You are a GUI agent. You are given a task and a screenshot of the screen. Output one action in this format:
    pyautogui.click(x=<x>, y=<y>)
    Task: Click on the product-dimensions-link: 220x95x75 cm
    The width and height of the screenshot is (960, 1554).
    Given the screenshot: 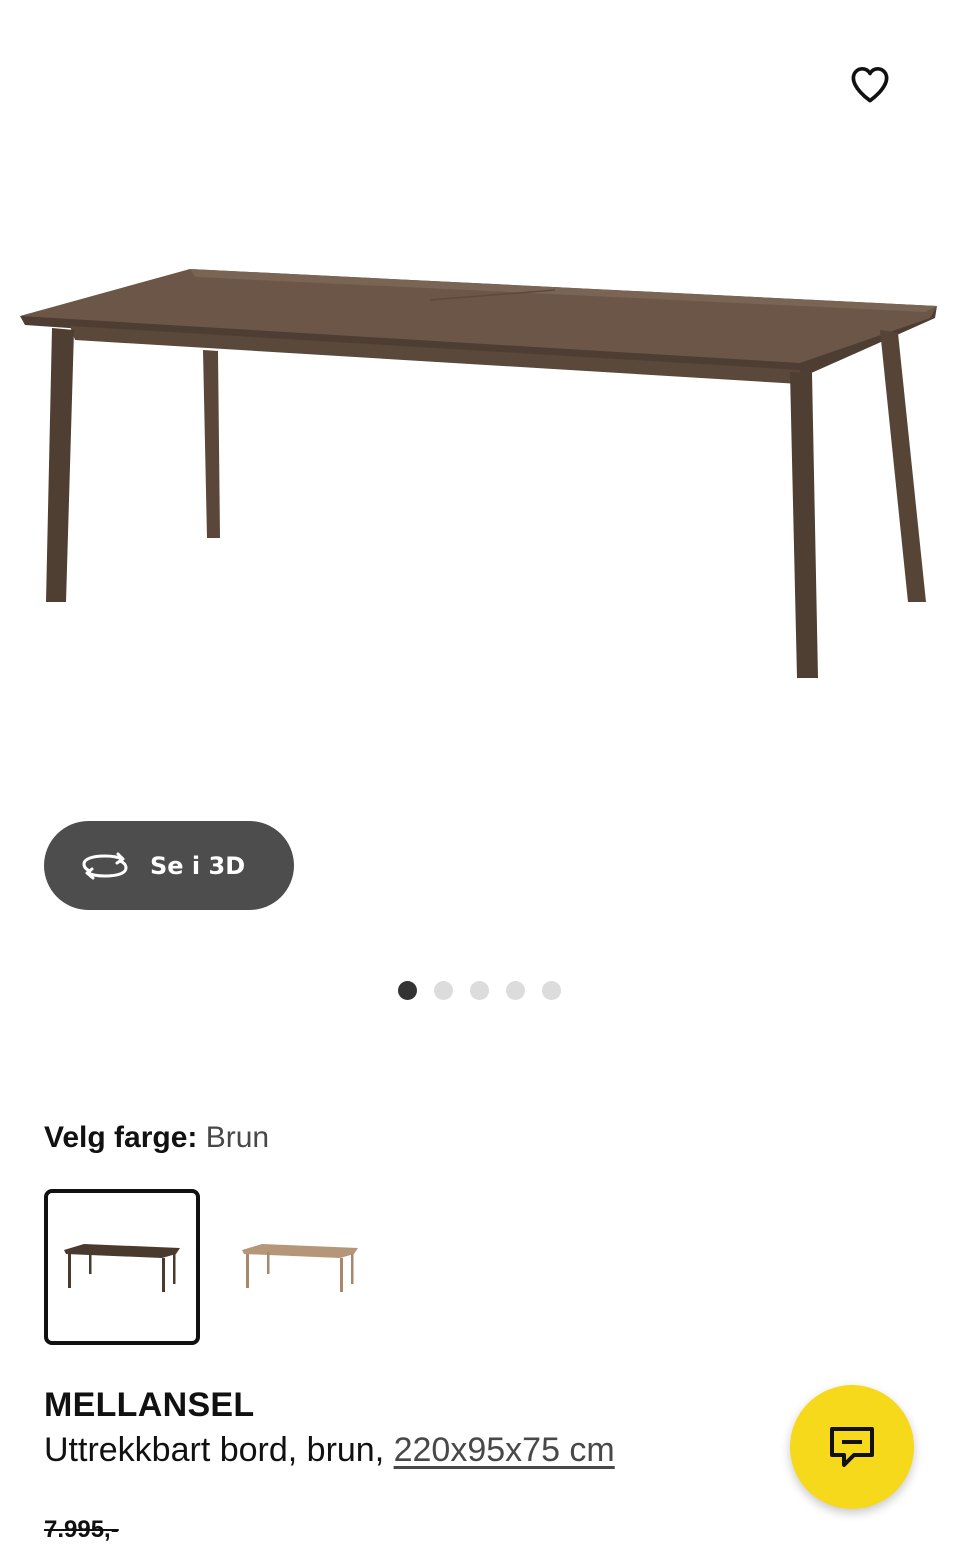 What is the action you would take?
    pyautogui.click(x=504, y=1450)
    